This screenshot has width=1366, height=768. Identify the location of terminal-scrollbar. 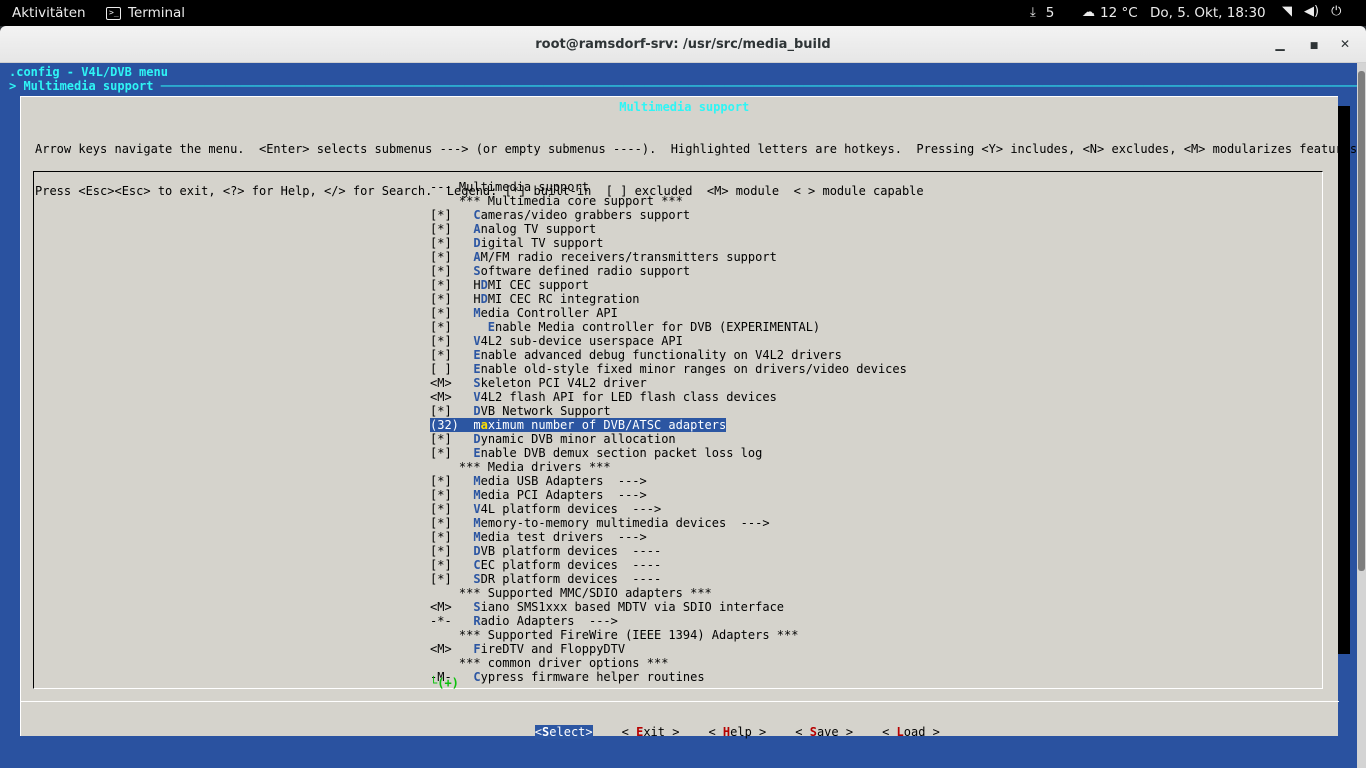
(1361, 415).